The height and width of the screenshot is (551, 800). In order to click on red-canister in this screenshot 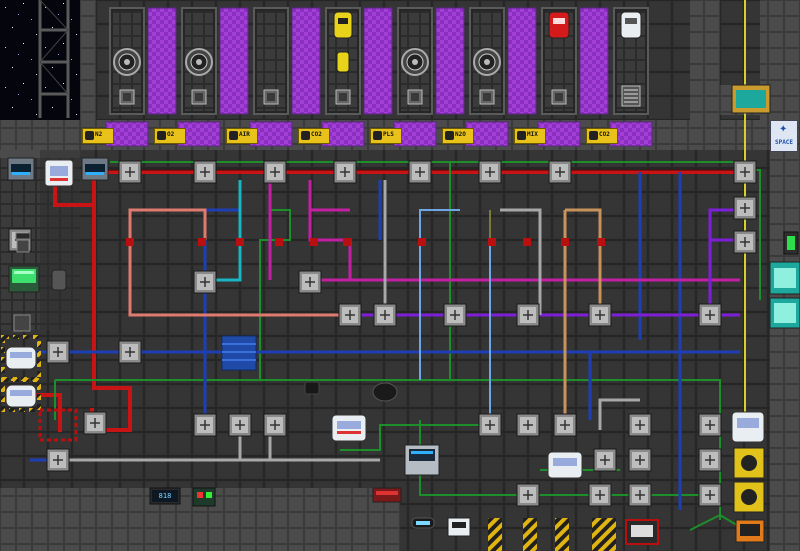, I will do `click(559, 25)`.